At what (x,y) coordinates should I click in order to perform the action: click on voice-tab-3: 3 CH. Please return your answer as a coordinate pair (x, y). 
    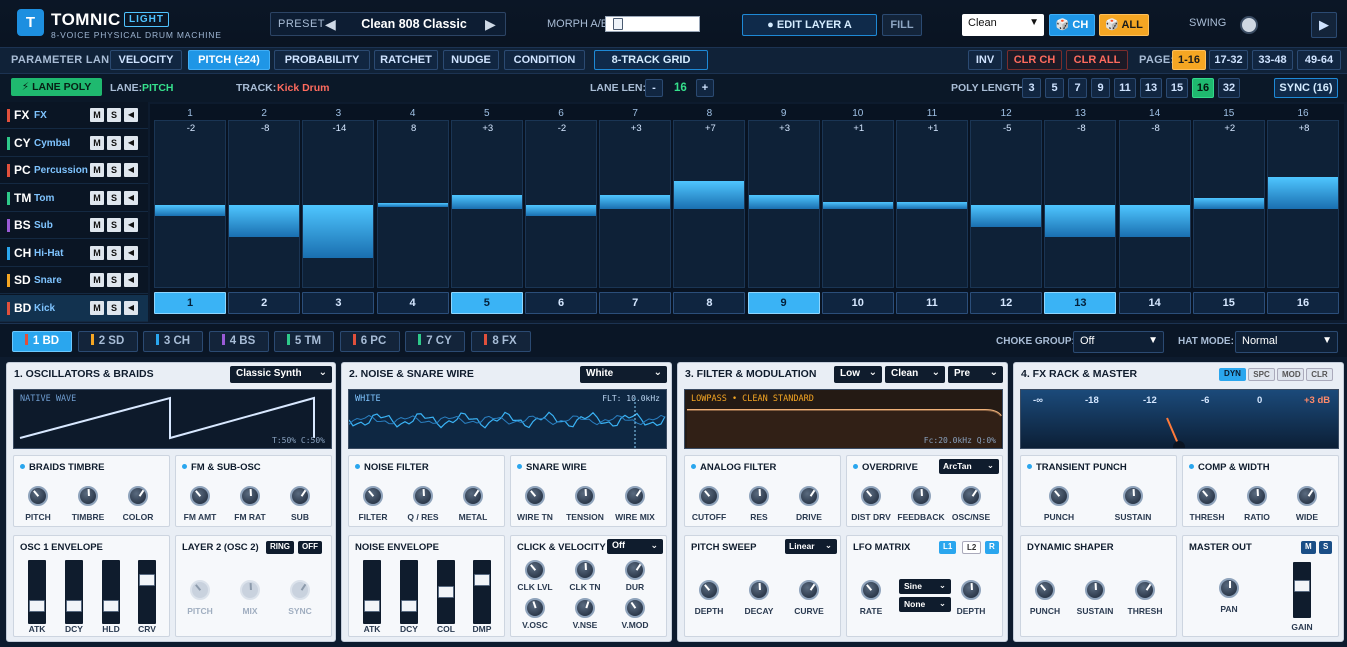
    Looking at the image, I should click on (173, 341).